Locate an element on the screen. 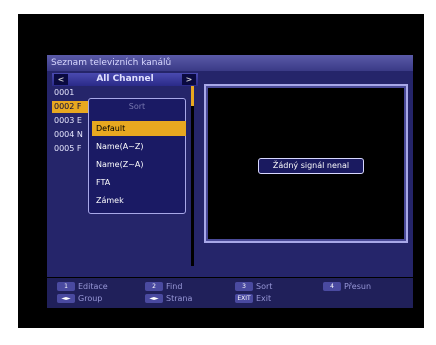  chevron-right-icon: > is located at coordinates (189, 79).